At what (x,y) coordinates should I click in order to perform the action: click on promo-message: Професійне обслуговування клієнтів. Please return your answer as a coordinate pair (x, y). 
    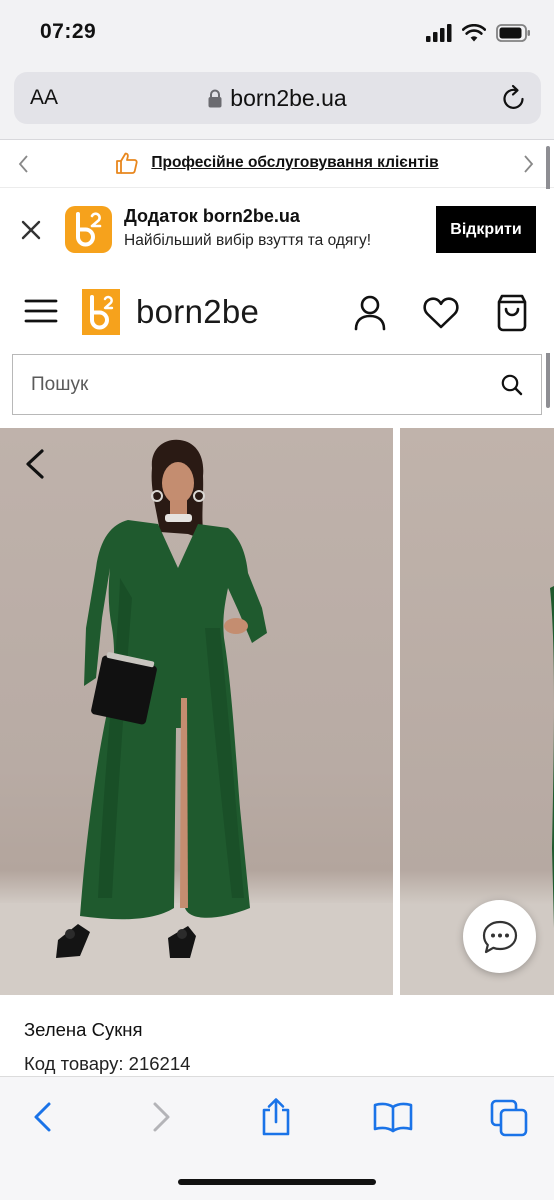
    Looking at the image, I should click on (277, 163).